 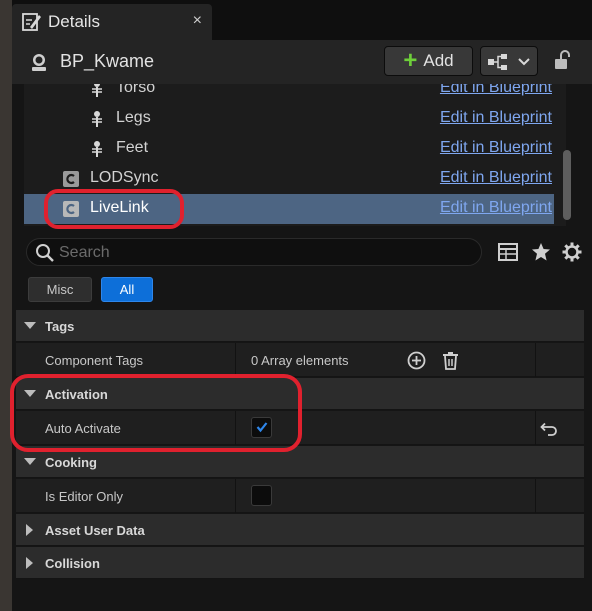 I want to click on pencil-icon, so click(x=31, y=22).